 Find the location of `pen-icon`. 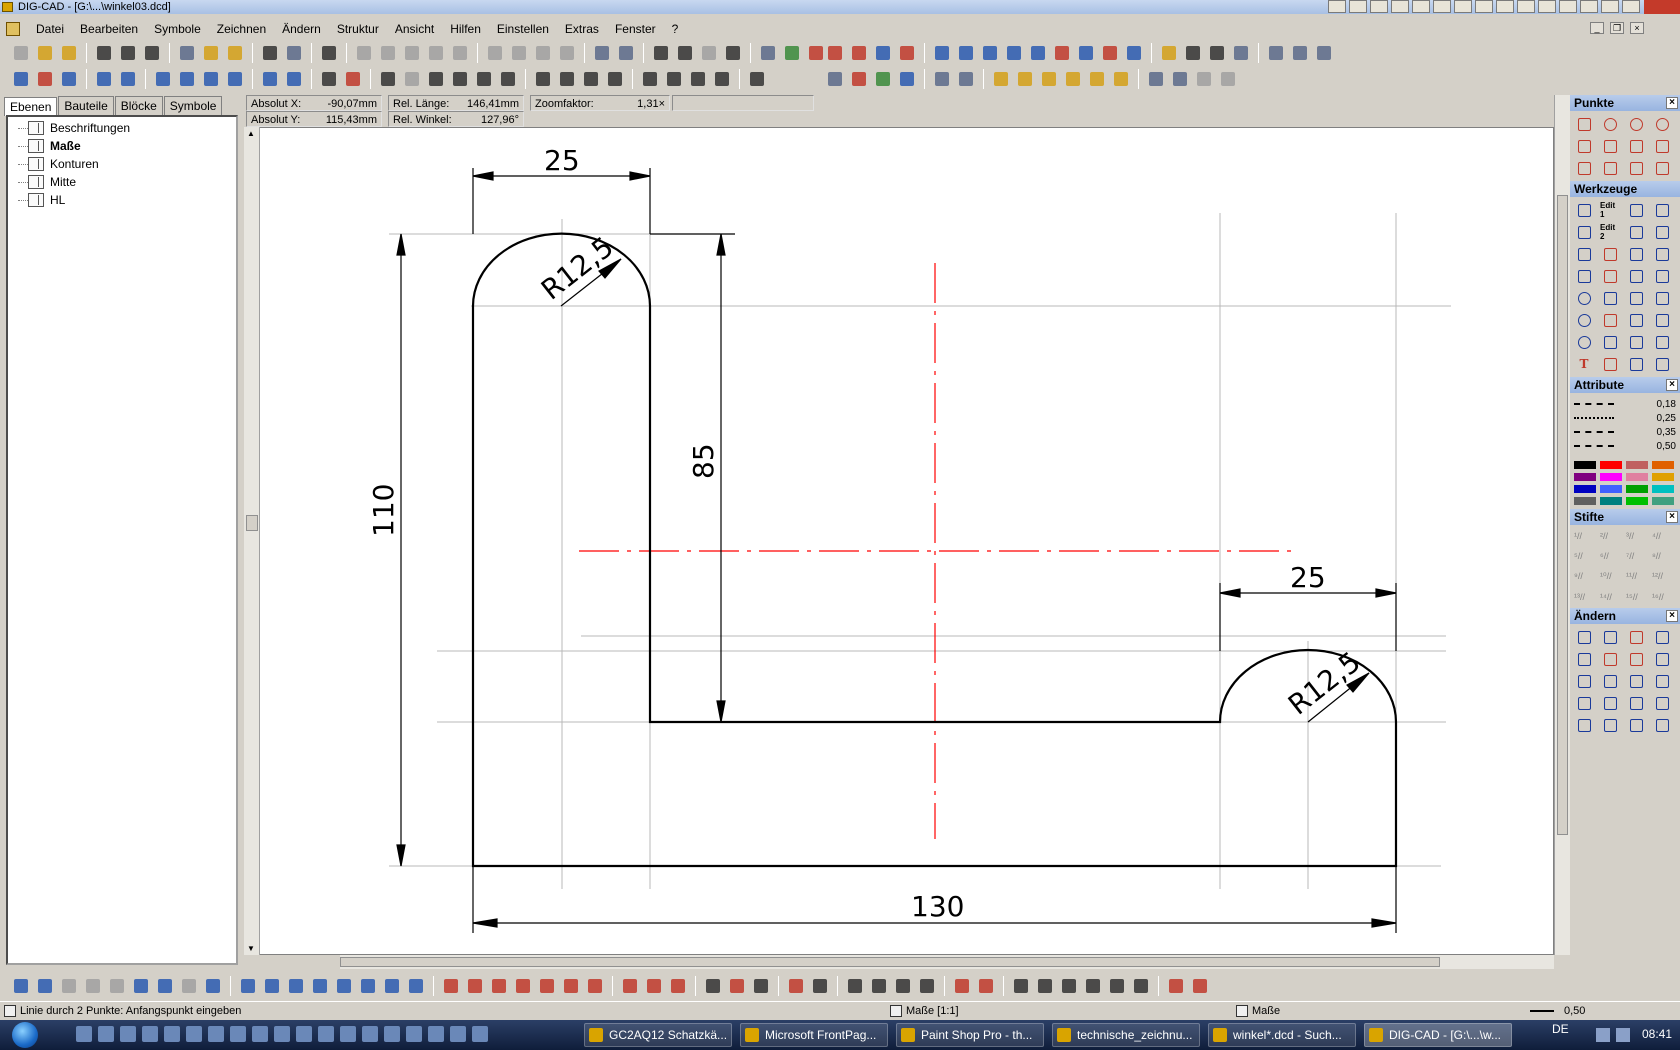

pen-icon is located at coordinates (329, 79).